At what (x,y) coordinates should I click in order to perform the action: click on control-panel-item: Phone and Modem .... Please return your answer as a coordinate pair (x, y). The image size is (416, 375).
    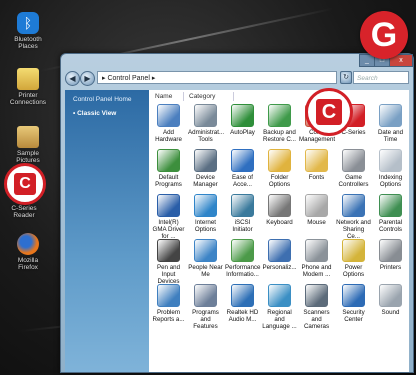
    Looking at the image, I should click on (316, 258).